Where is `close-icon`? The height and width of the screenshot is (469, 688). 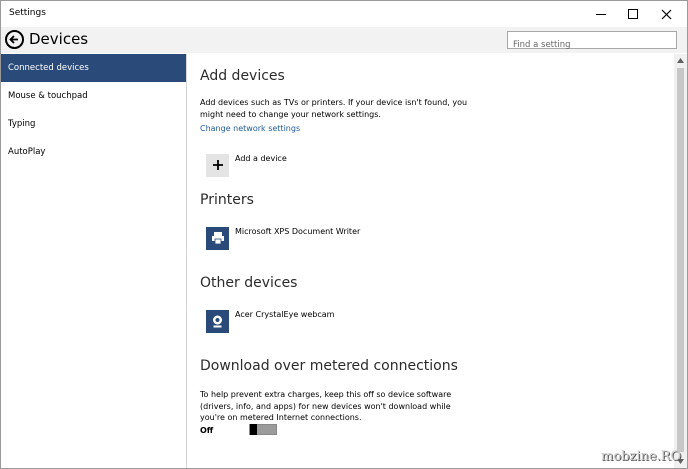
close-icon is located at coordinates (666, 14).